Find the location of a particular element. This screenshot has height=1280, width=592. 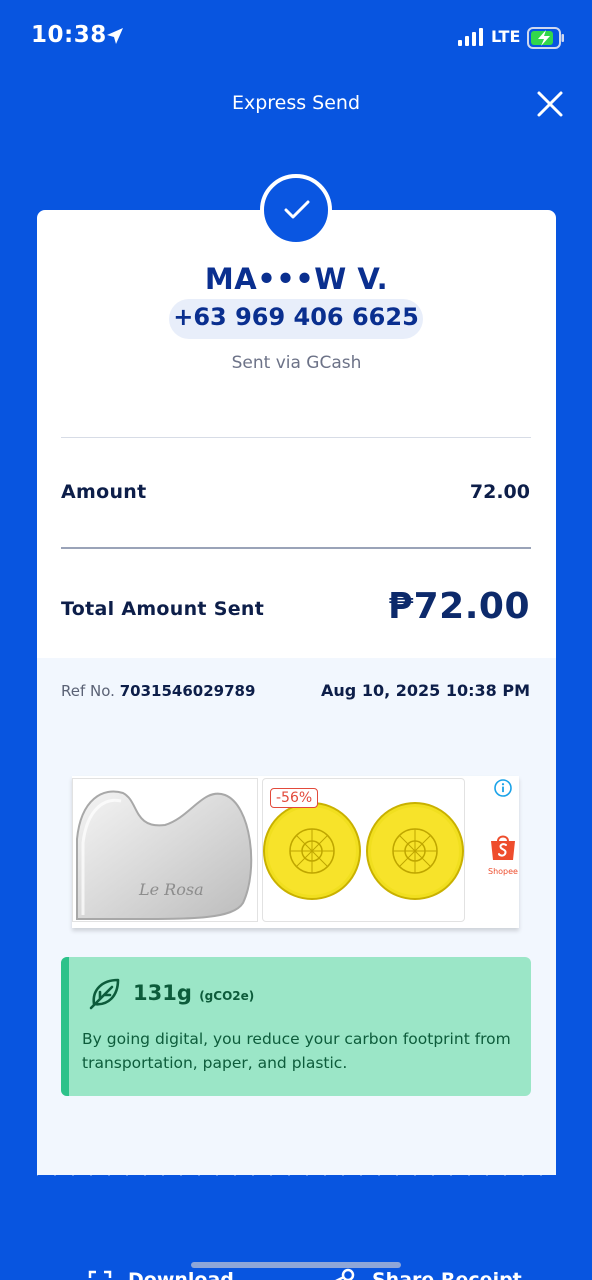

checkmark-icon is located at coordinates (297, 209).